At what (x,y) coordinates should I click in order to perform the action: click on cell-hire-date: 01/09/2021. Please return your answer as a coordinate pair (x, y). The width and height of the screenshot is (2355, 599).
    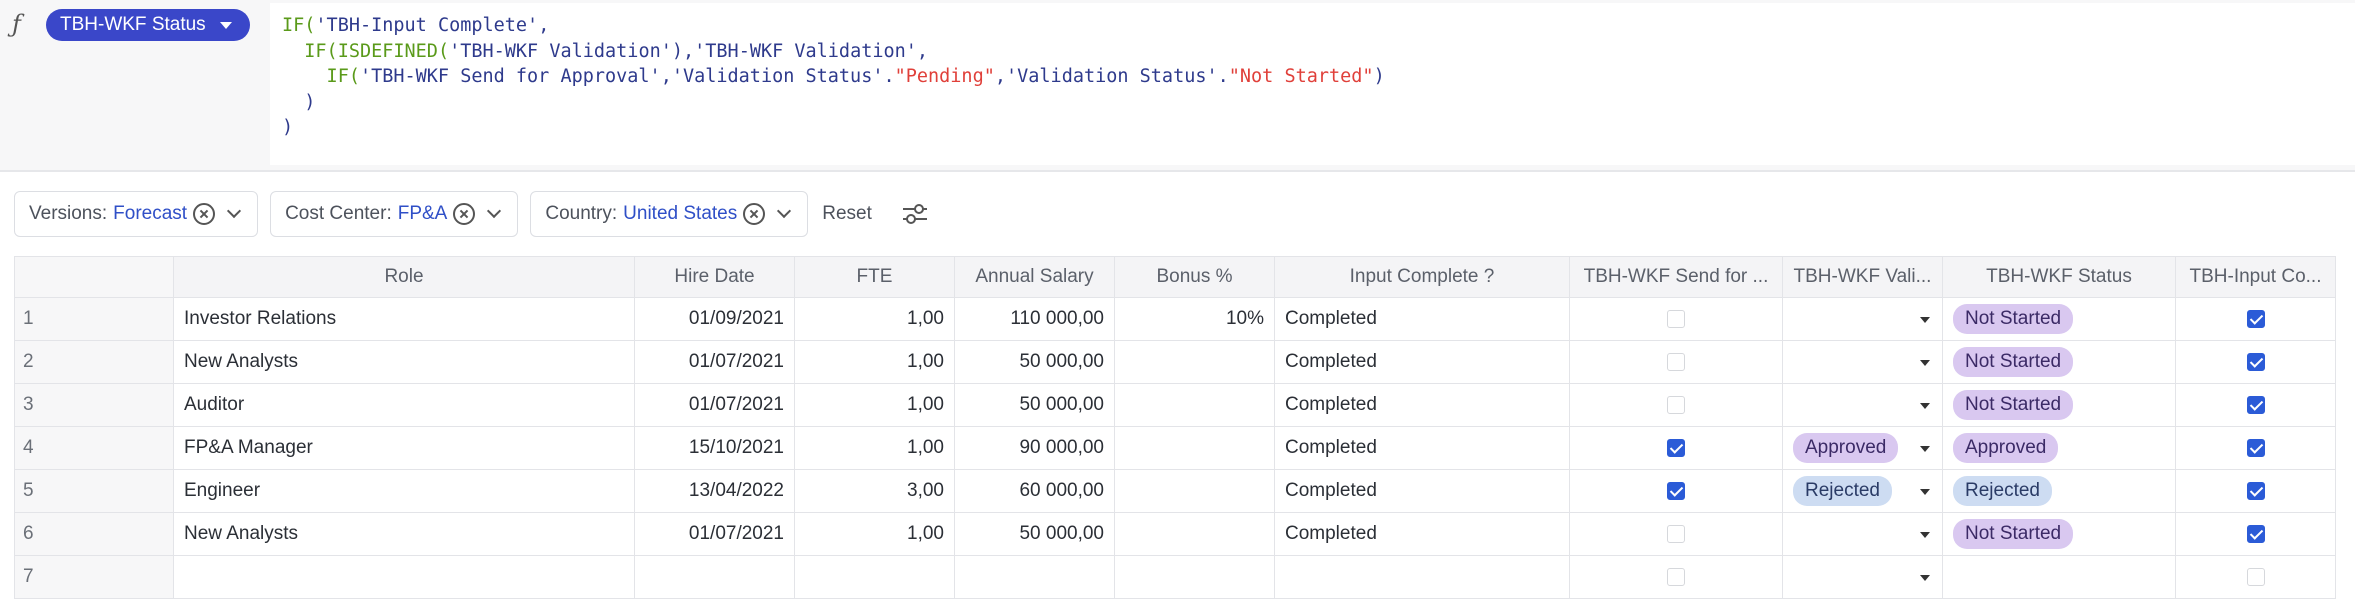
    Looking at the image, I should click on (714, 319).